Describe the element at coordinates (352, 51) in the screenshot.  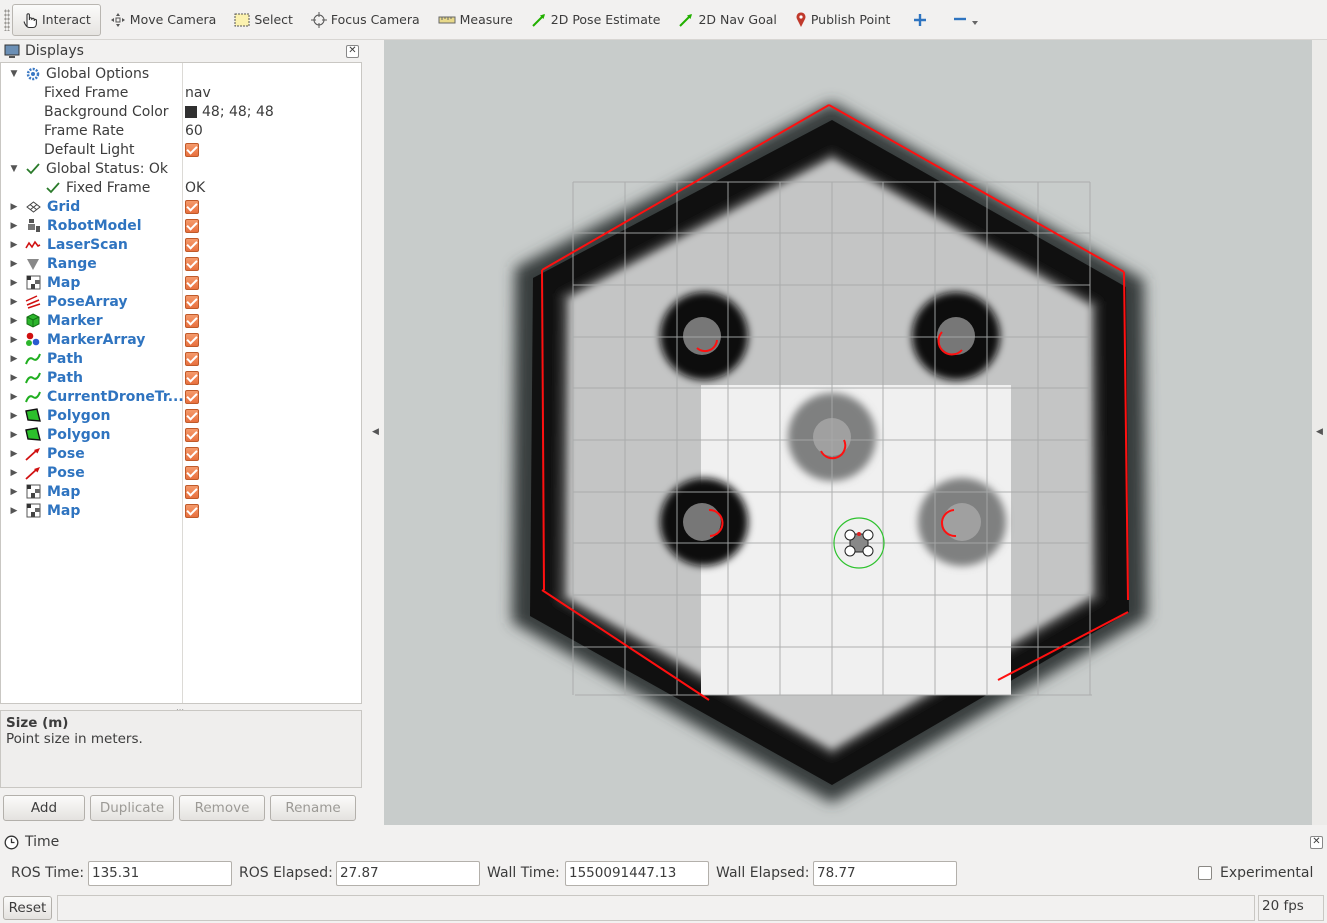
I see `displays-close-button: ✕` at that location.